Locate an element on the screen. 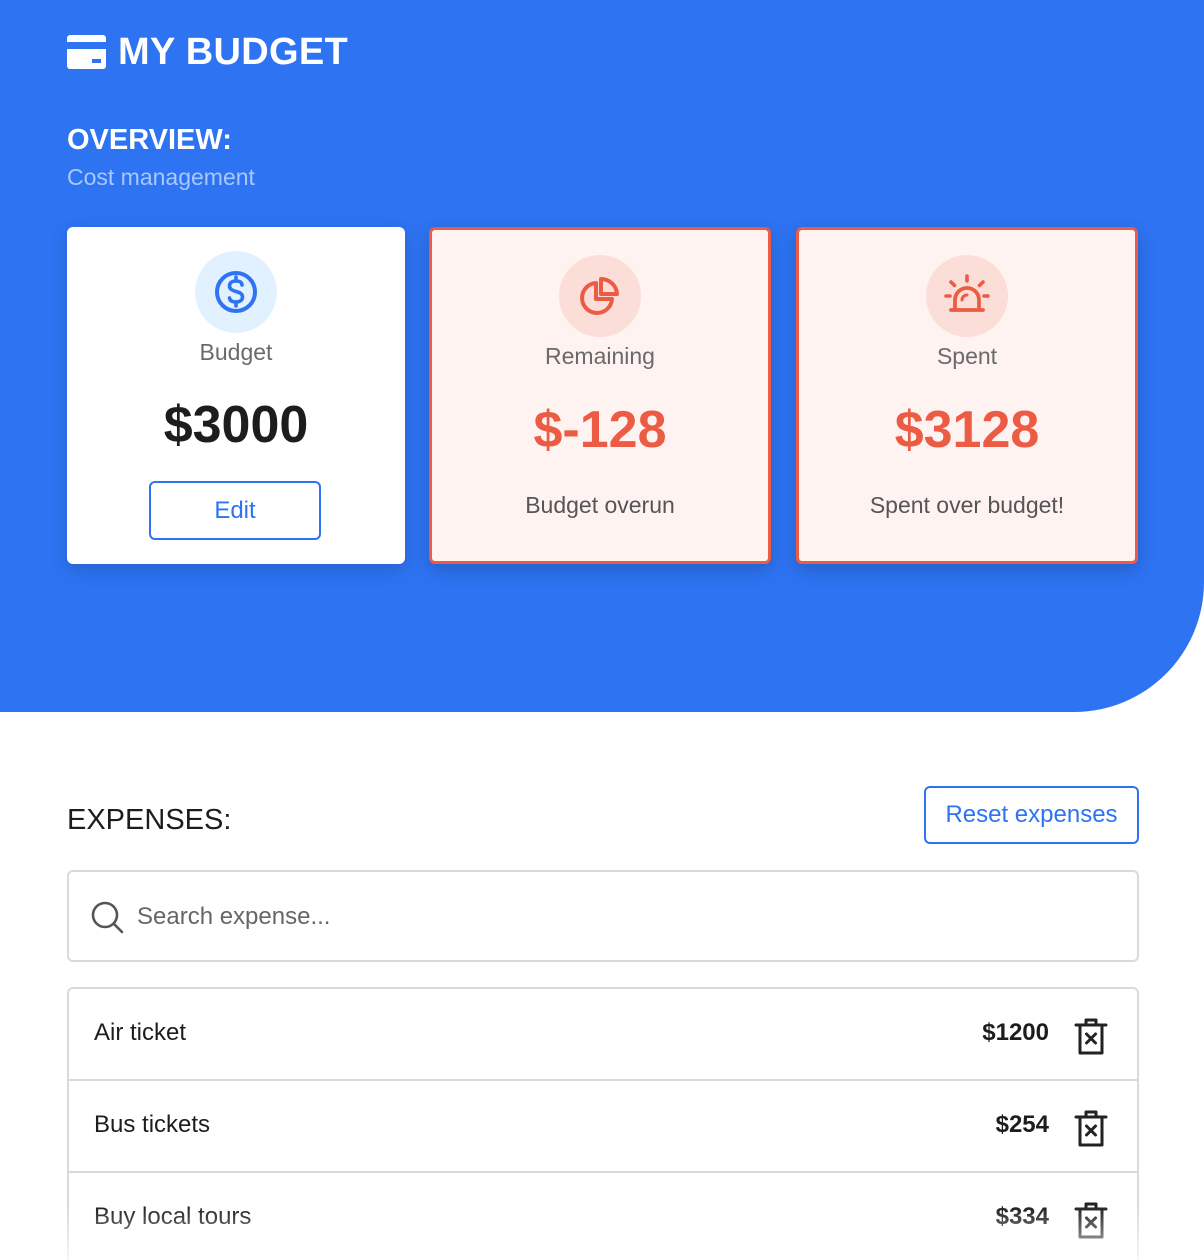  spent-card: Spent $3128 Spent over budget! is located at coordinates (967, 395).